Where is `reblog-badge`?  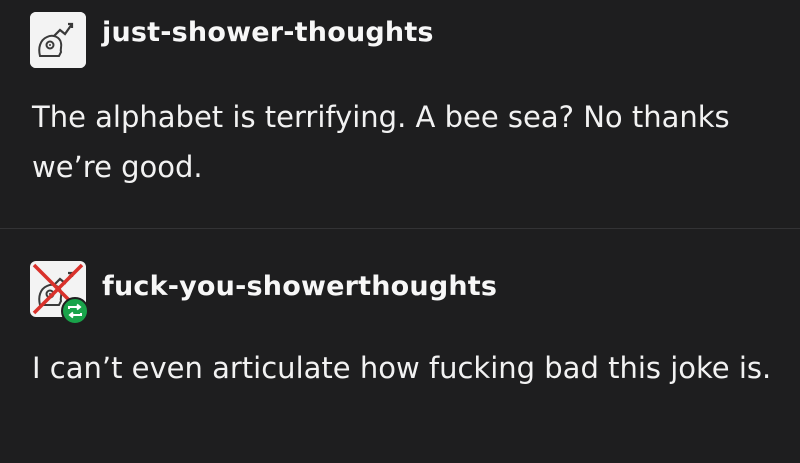
reblog-badge is located at coordinates (75, 311).